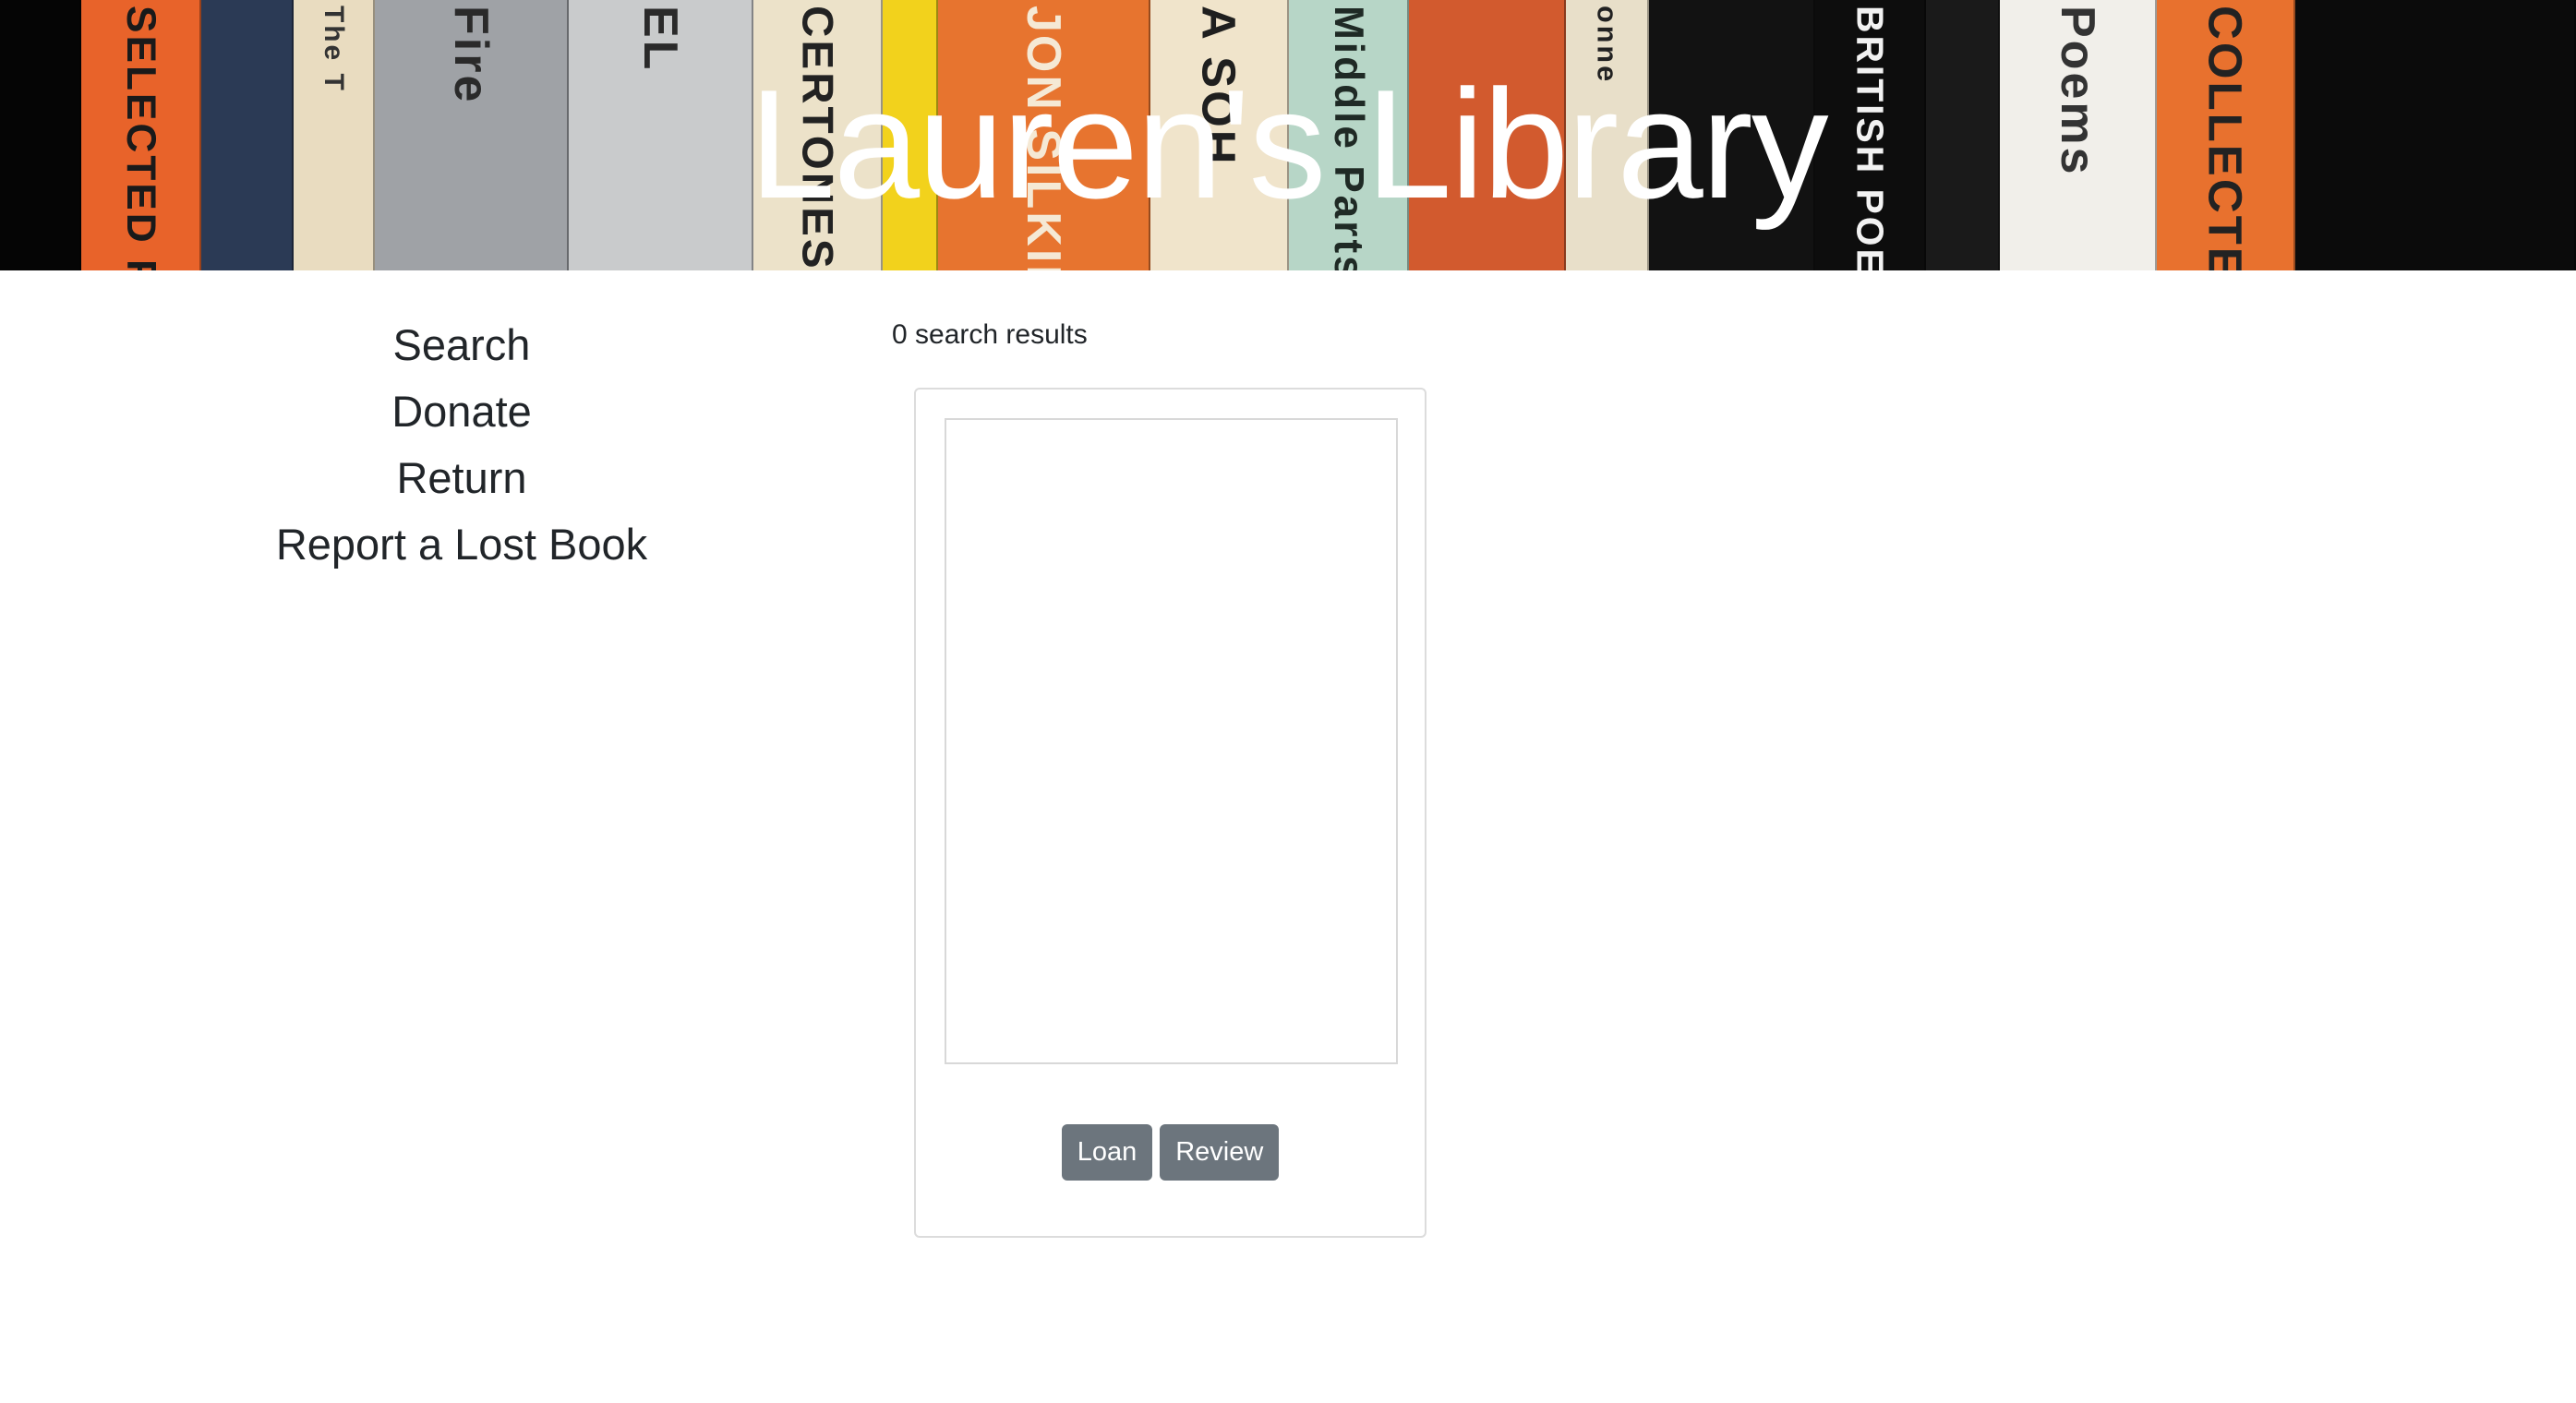 Image resolution: width=2576 pixels, height=1403 pixels. I want to click on book-card: Loan Review, so click(1170, 813).